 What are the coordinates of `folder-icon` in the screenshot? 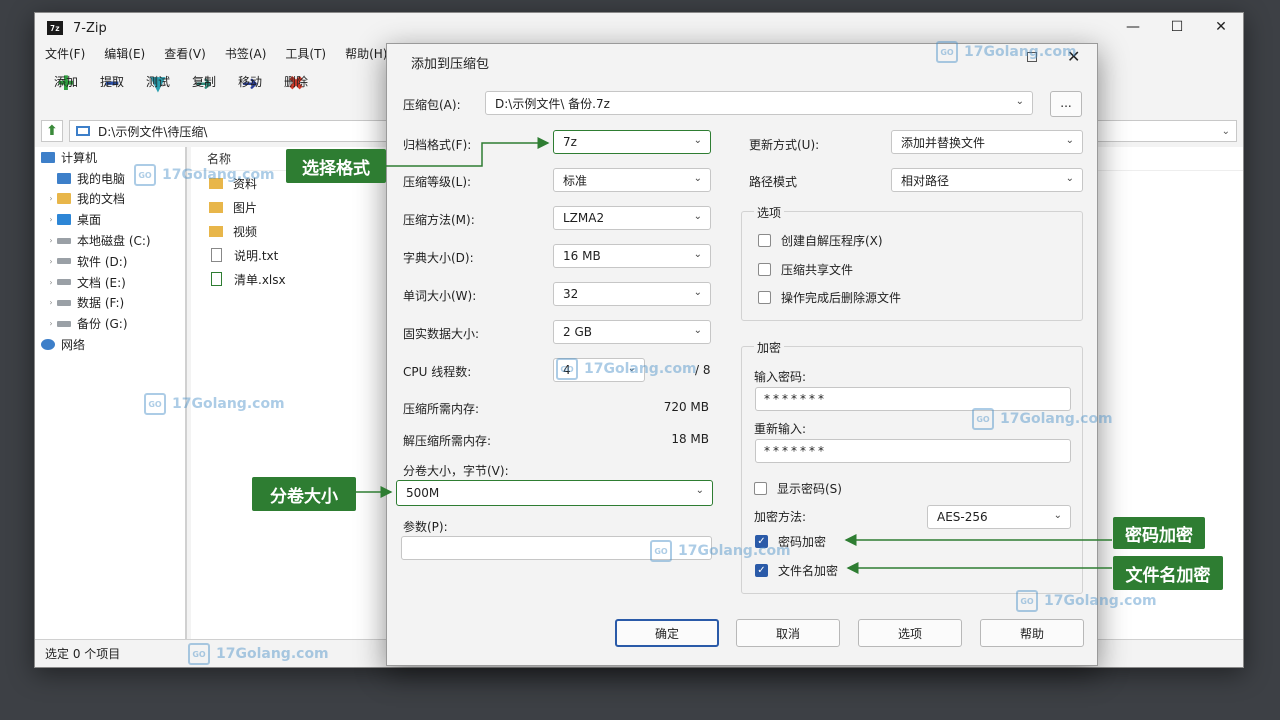 It's located at (216, 231).